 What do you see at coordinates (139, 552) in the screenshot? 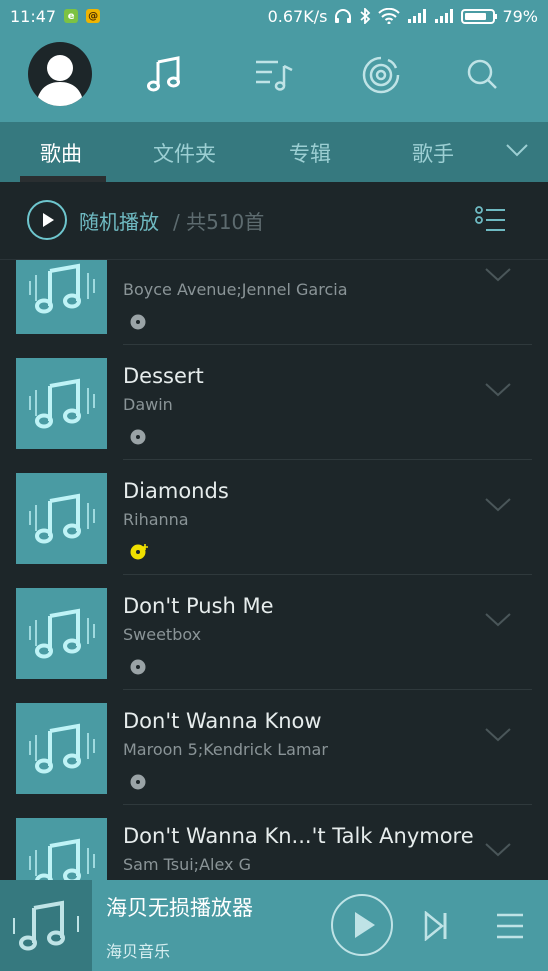
I see `disc-plus-icon` at bounding box center [139, 552].